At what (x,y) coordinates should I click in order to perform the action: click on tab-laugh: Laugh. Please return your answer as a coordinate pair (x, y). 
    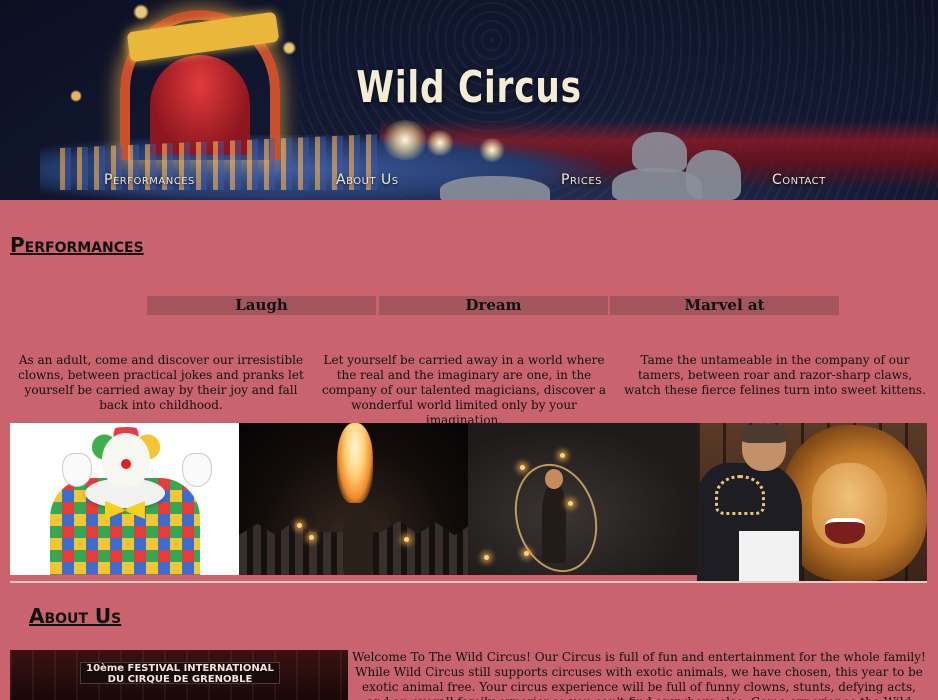
    Looking at the image, I should click on (261, 305).